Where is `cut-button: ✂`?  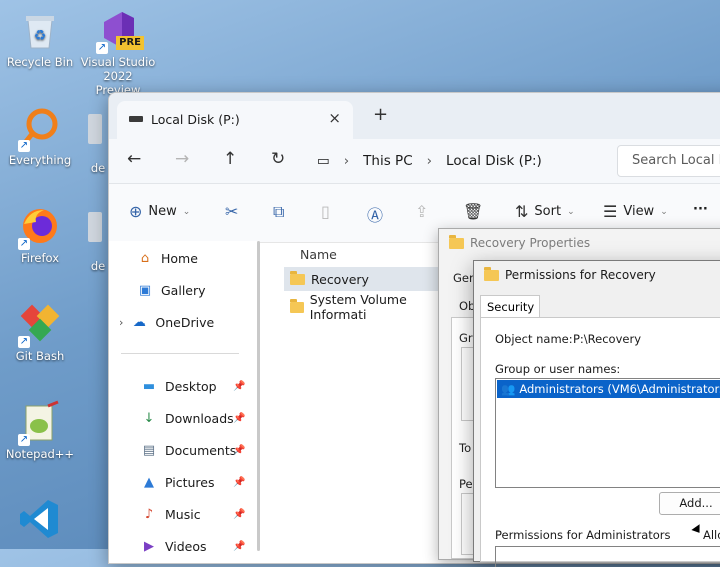
cut-button: ✂ is located at coordinates (234, 211).